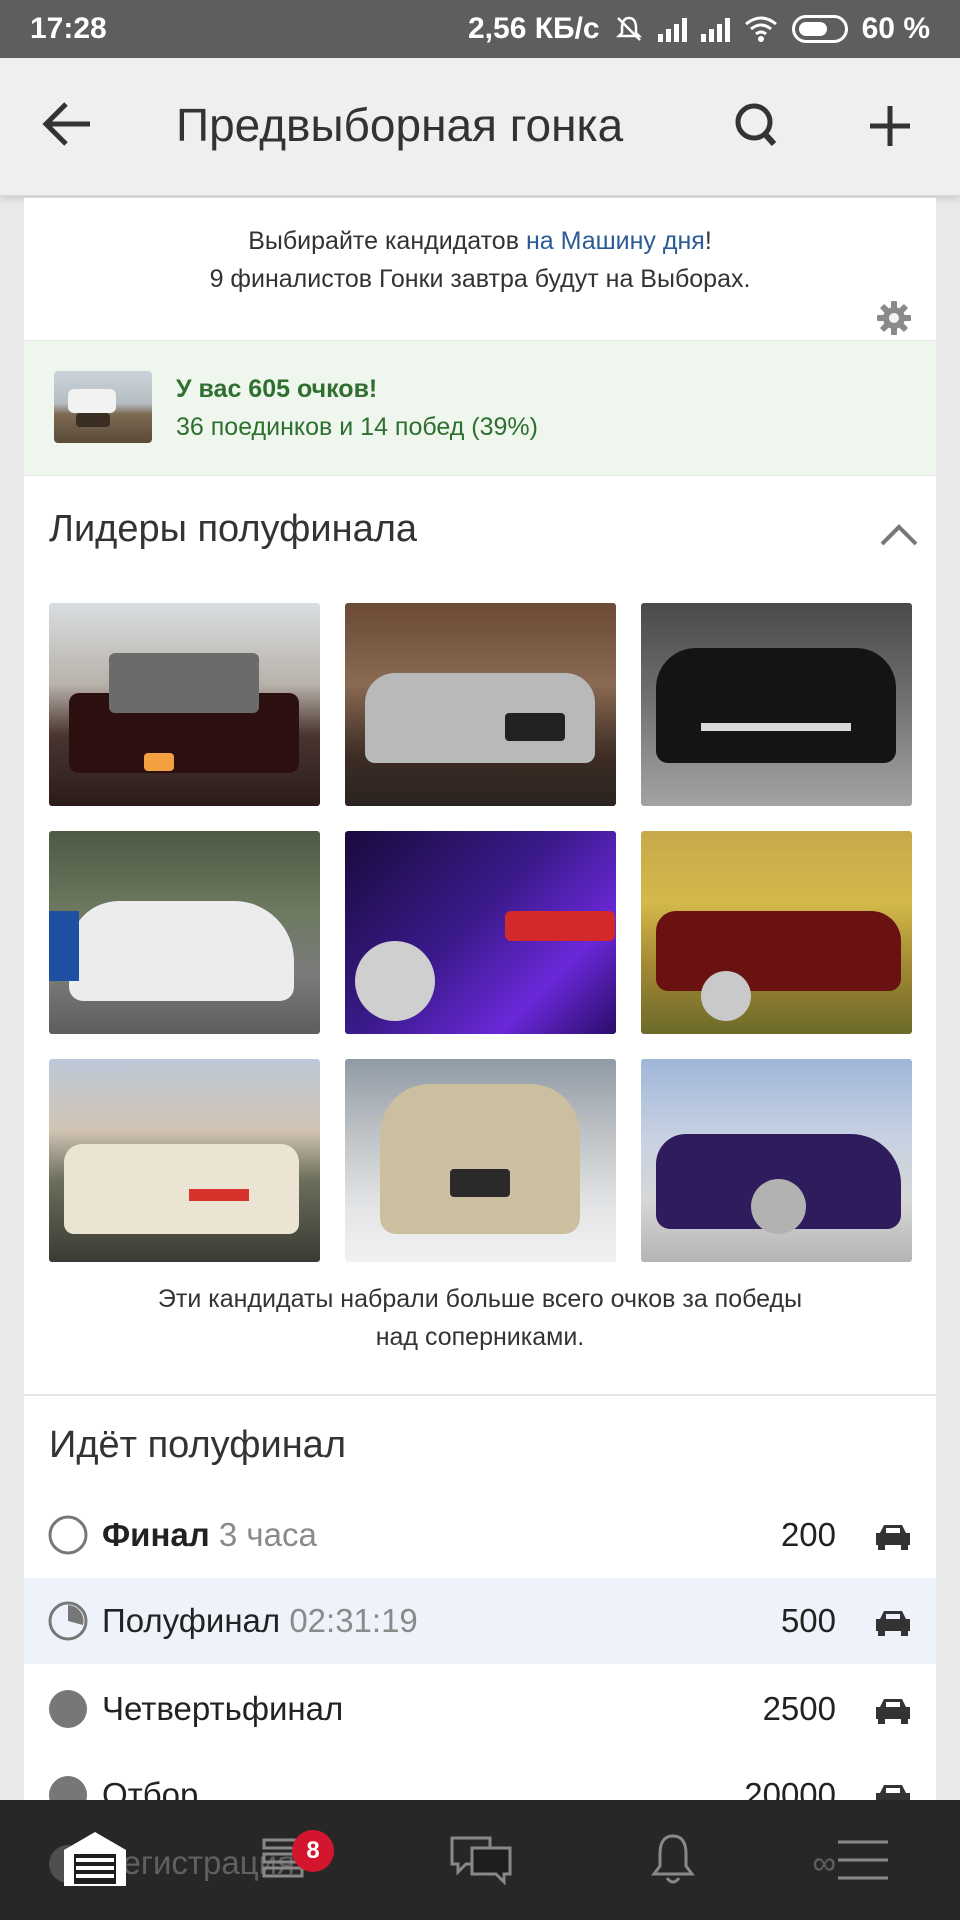 This screenshot has width=960, height=1920. Describe the element at coordinates (233, 529) in the screenshot. I see `leaders-title: Лидеры полуфинала` at that location.